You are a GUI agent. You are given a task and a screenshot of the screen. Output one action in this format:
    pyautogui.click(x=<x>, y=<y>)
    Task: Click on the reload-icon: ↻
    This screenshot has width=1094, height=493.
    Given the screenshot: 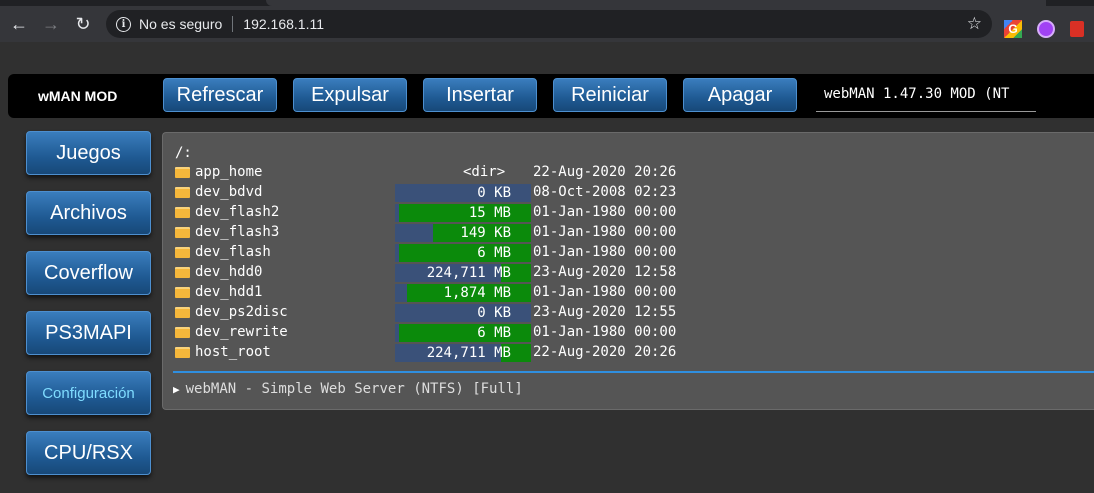 What is the action you would take?
    pyautogui.click(x=83, y=24)
    